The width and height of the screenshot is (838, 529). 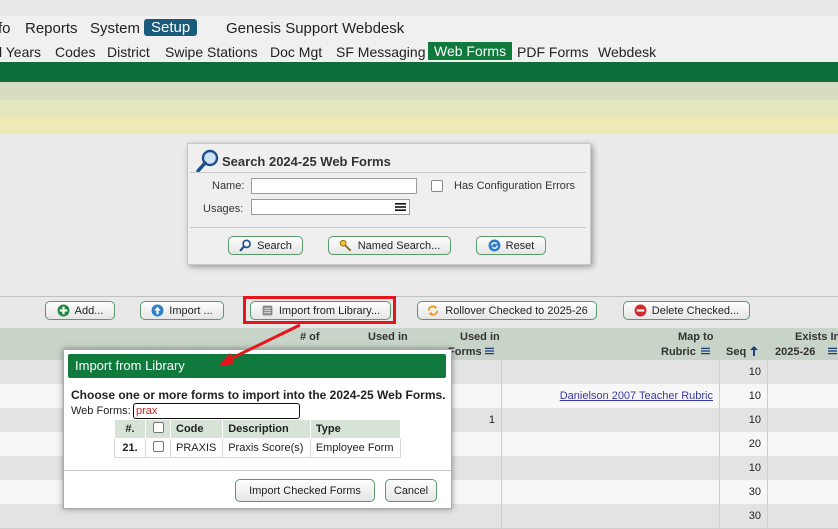 What do you see at coordinates (610, 516) in the screenshot?
I see `rubric-cell` at bounding box center [610, 516].